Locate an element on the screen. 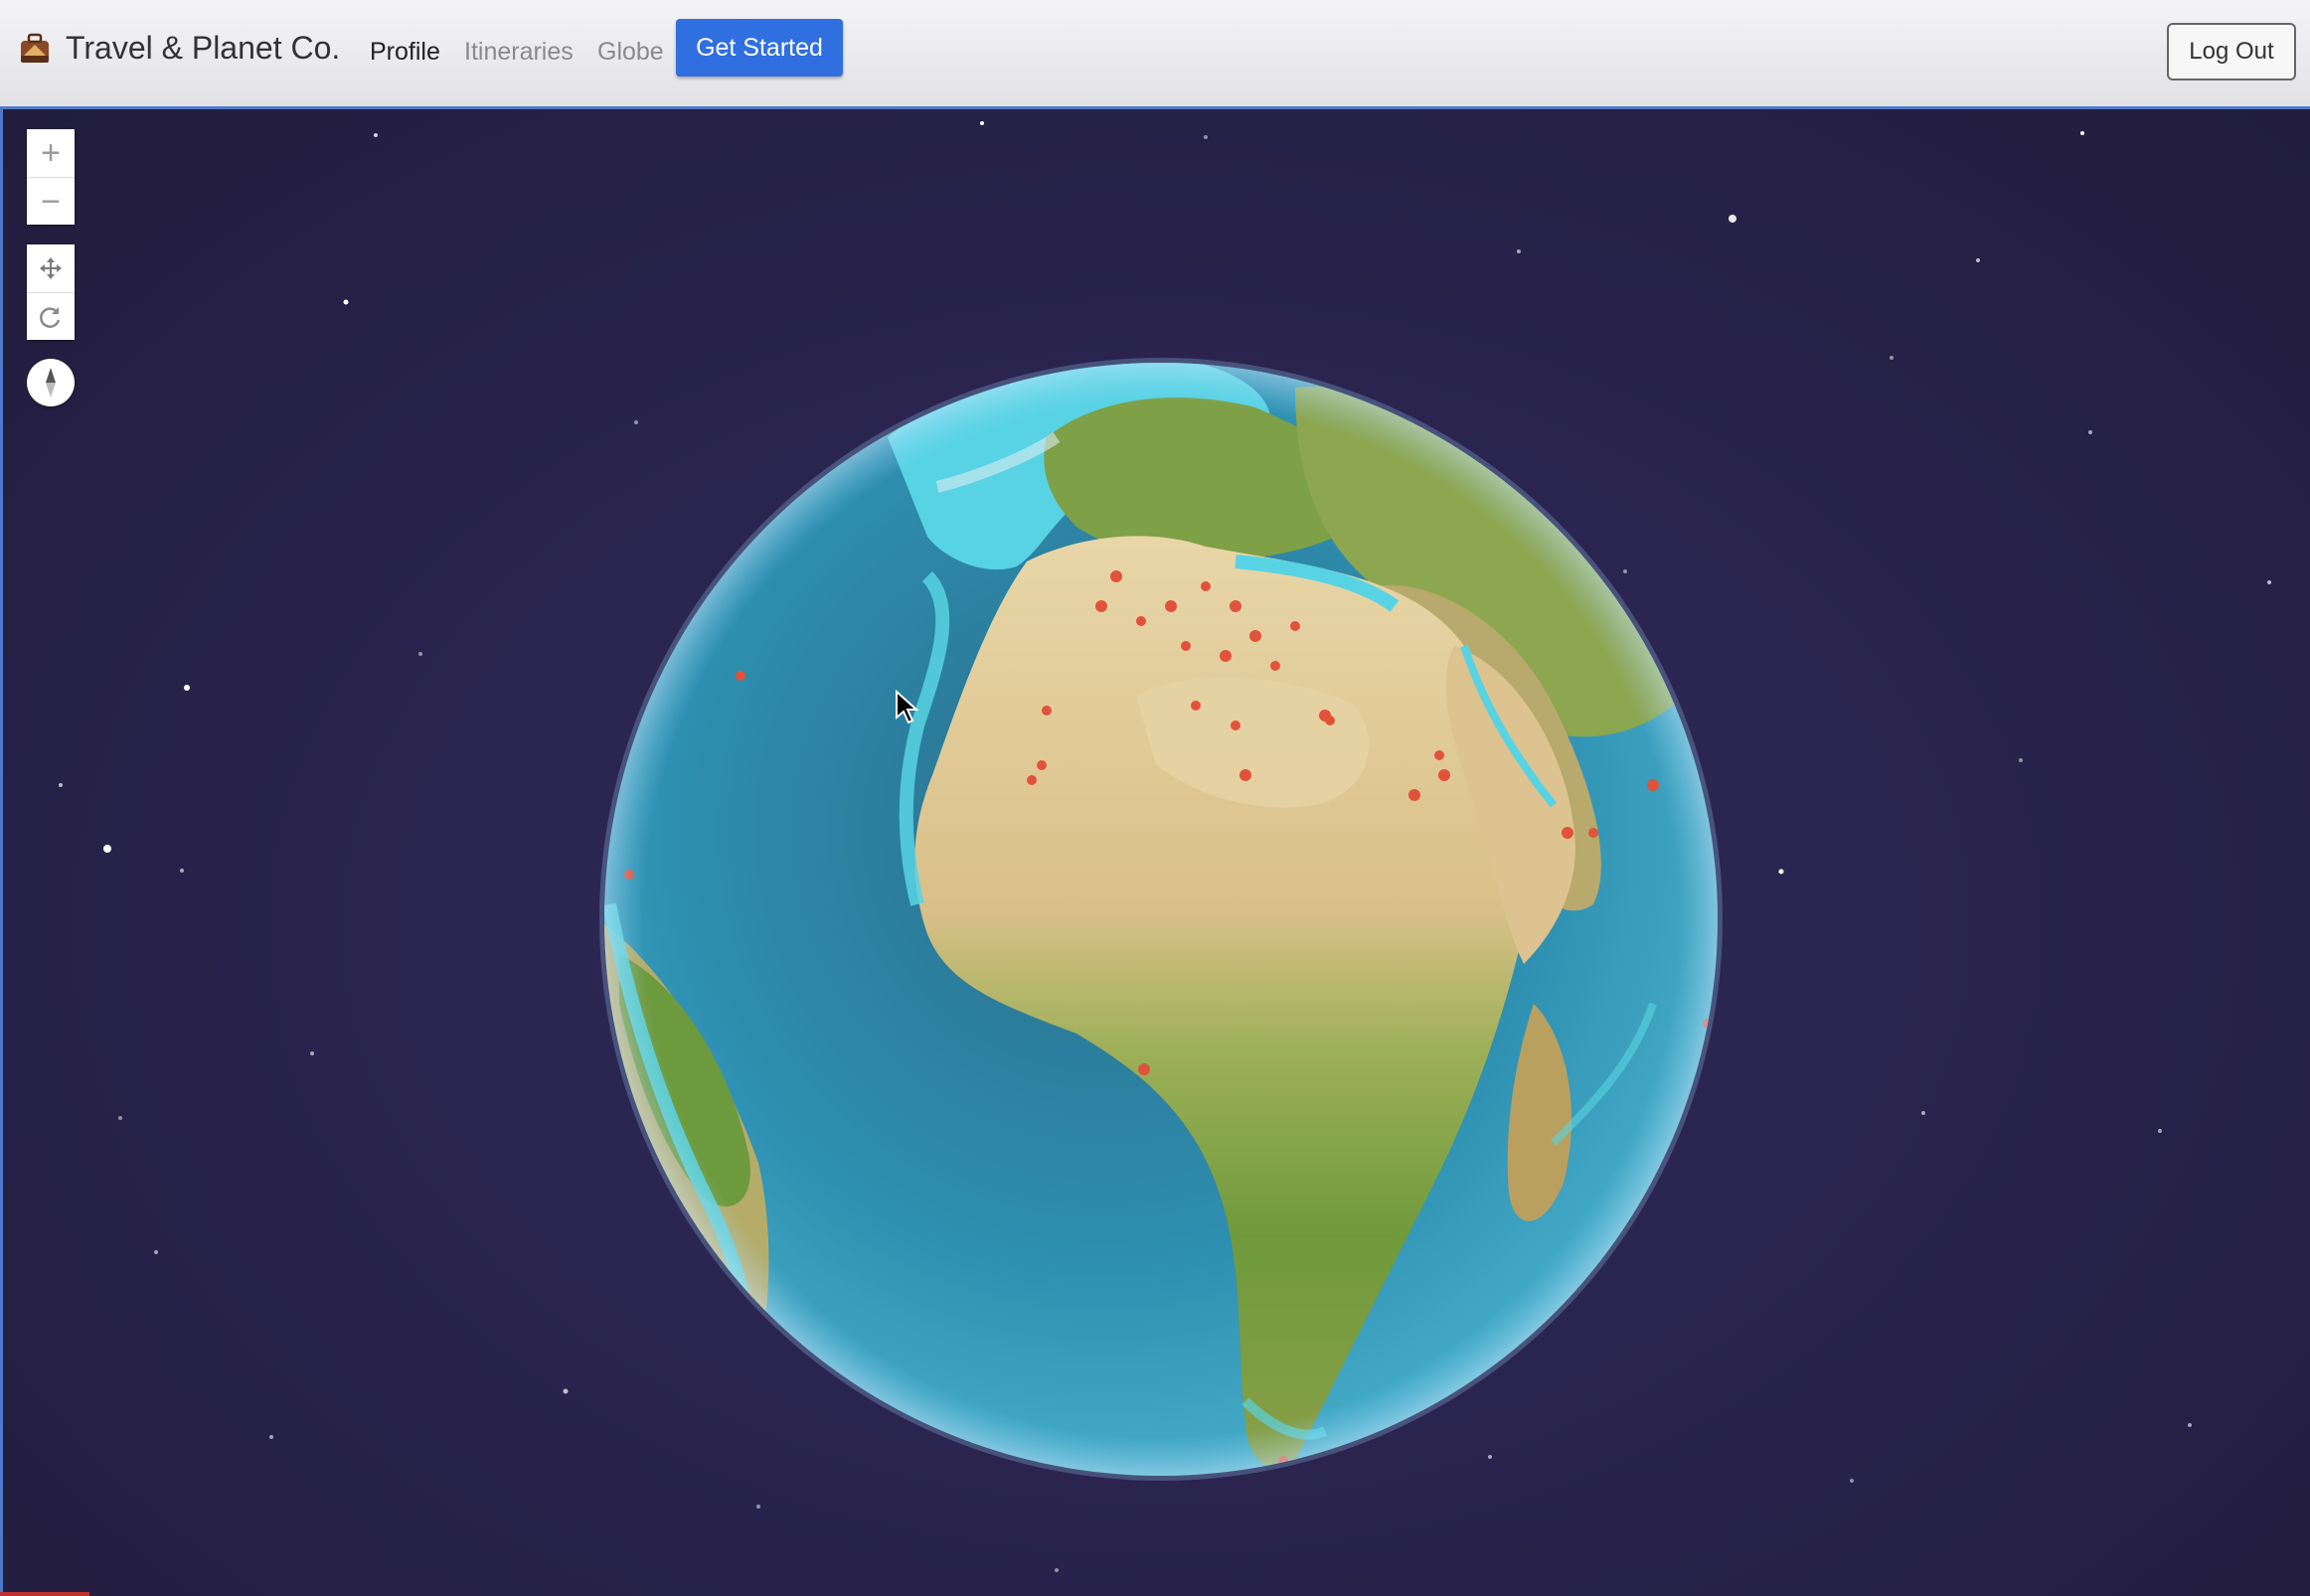 The height and width of the screenshot is (1596, 2310). minus-icon: − is located at coordinates (51, 201).